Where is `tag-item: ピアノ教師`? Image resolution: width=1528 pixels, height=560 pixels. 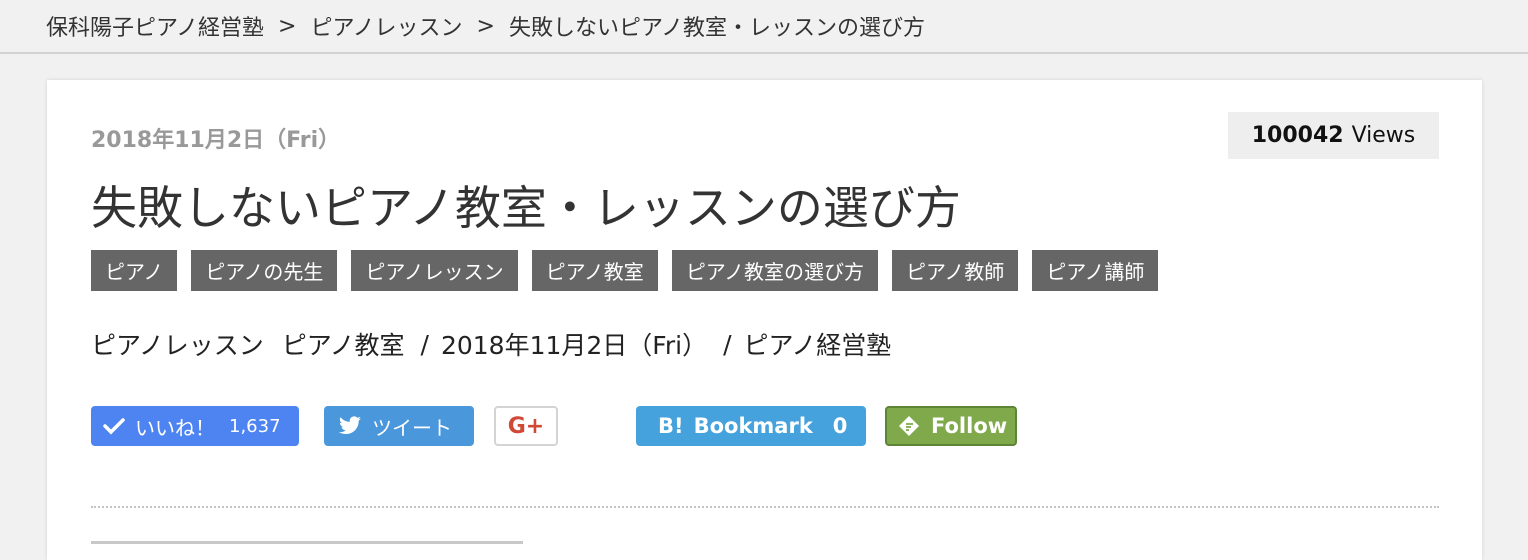
tag-item: ピアノ教師 is located at coordinates (955, 270).